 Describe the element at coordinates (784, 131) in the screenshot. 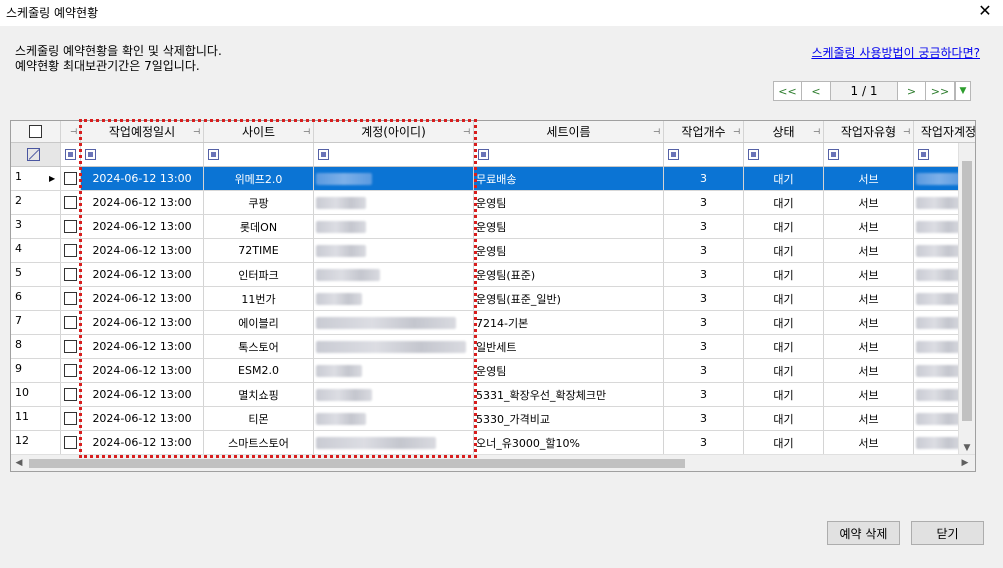

I see `column-header: 상태 ⊣` at that location.